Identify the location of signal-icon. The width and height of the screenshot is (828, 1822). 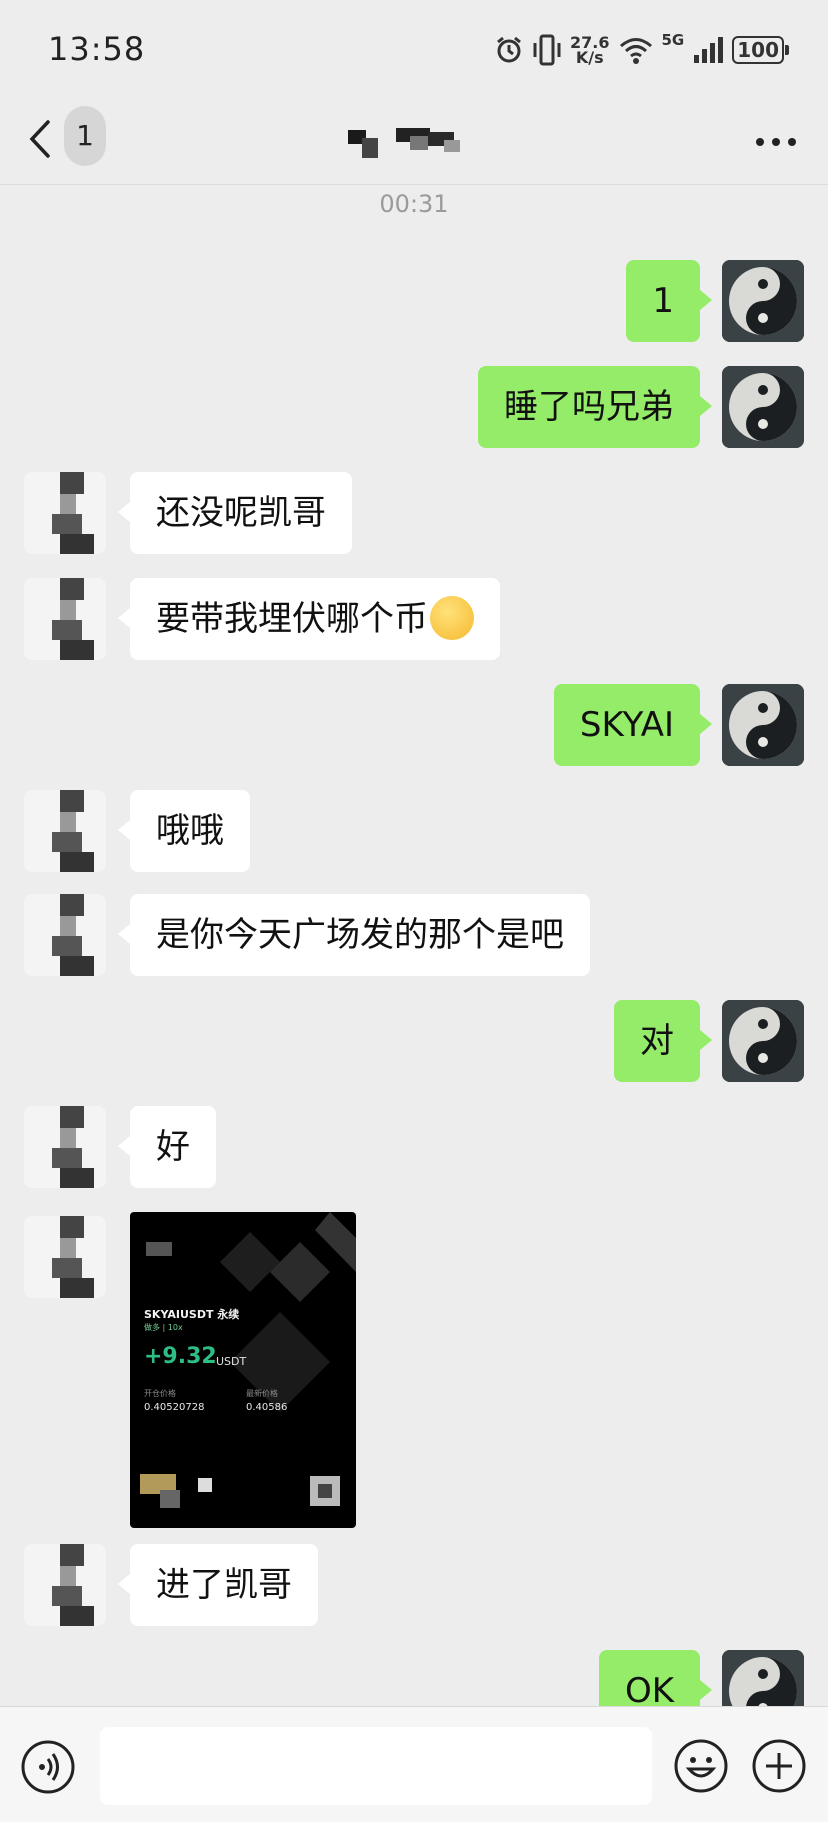
(709, 50).